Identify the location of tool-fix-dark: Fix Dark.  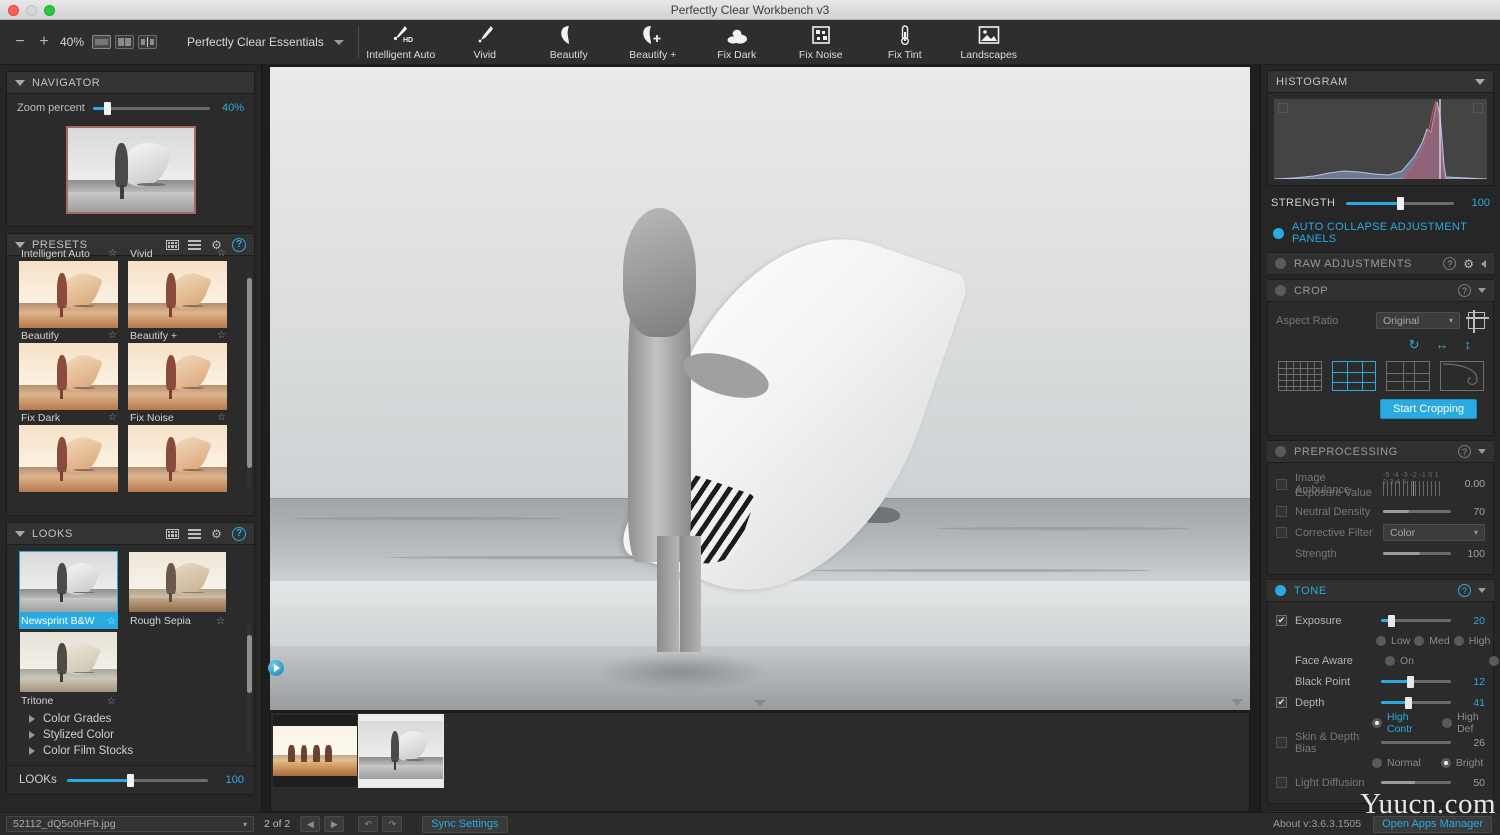
(737, 42).